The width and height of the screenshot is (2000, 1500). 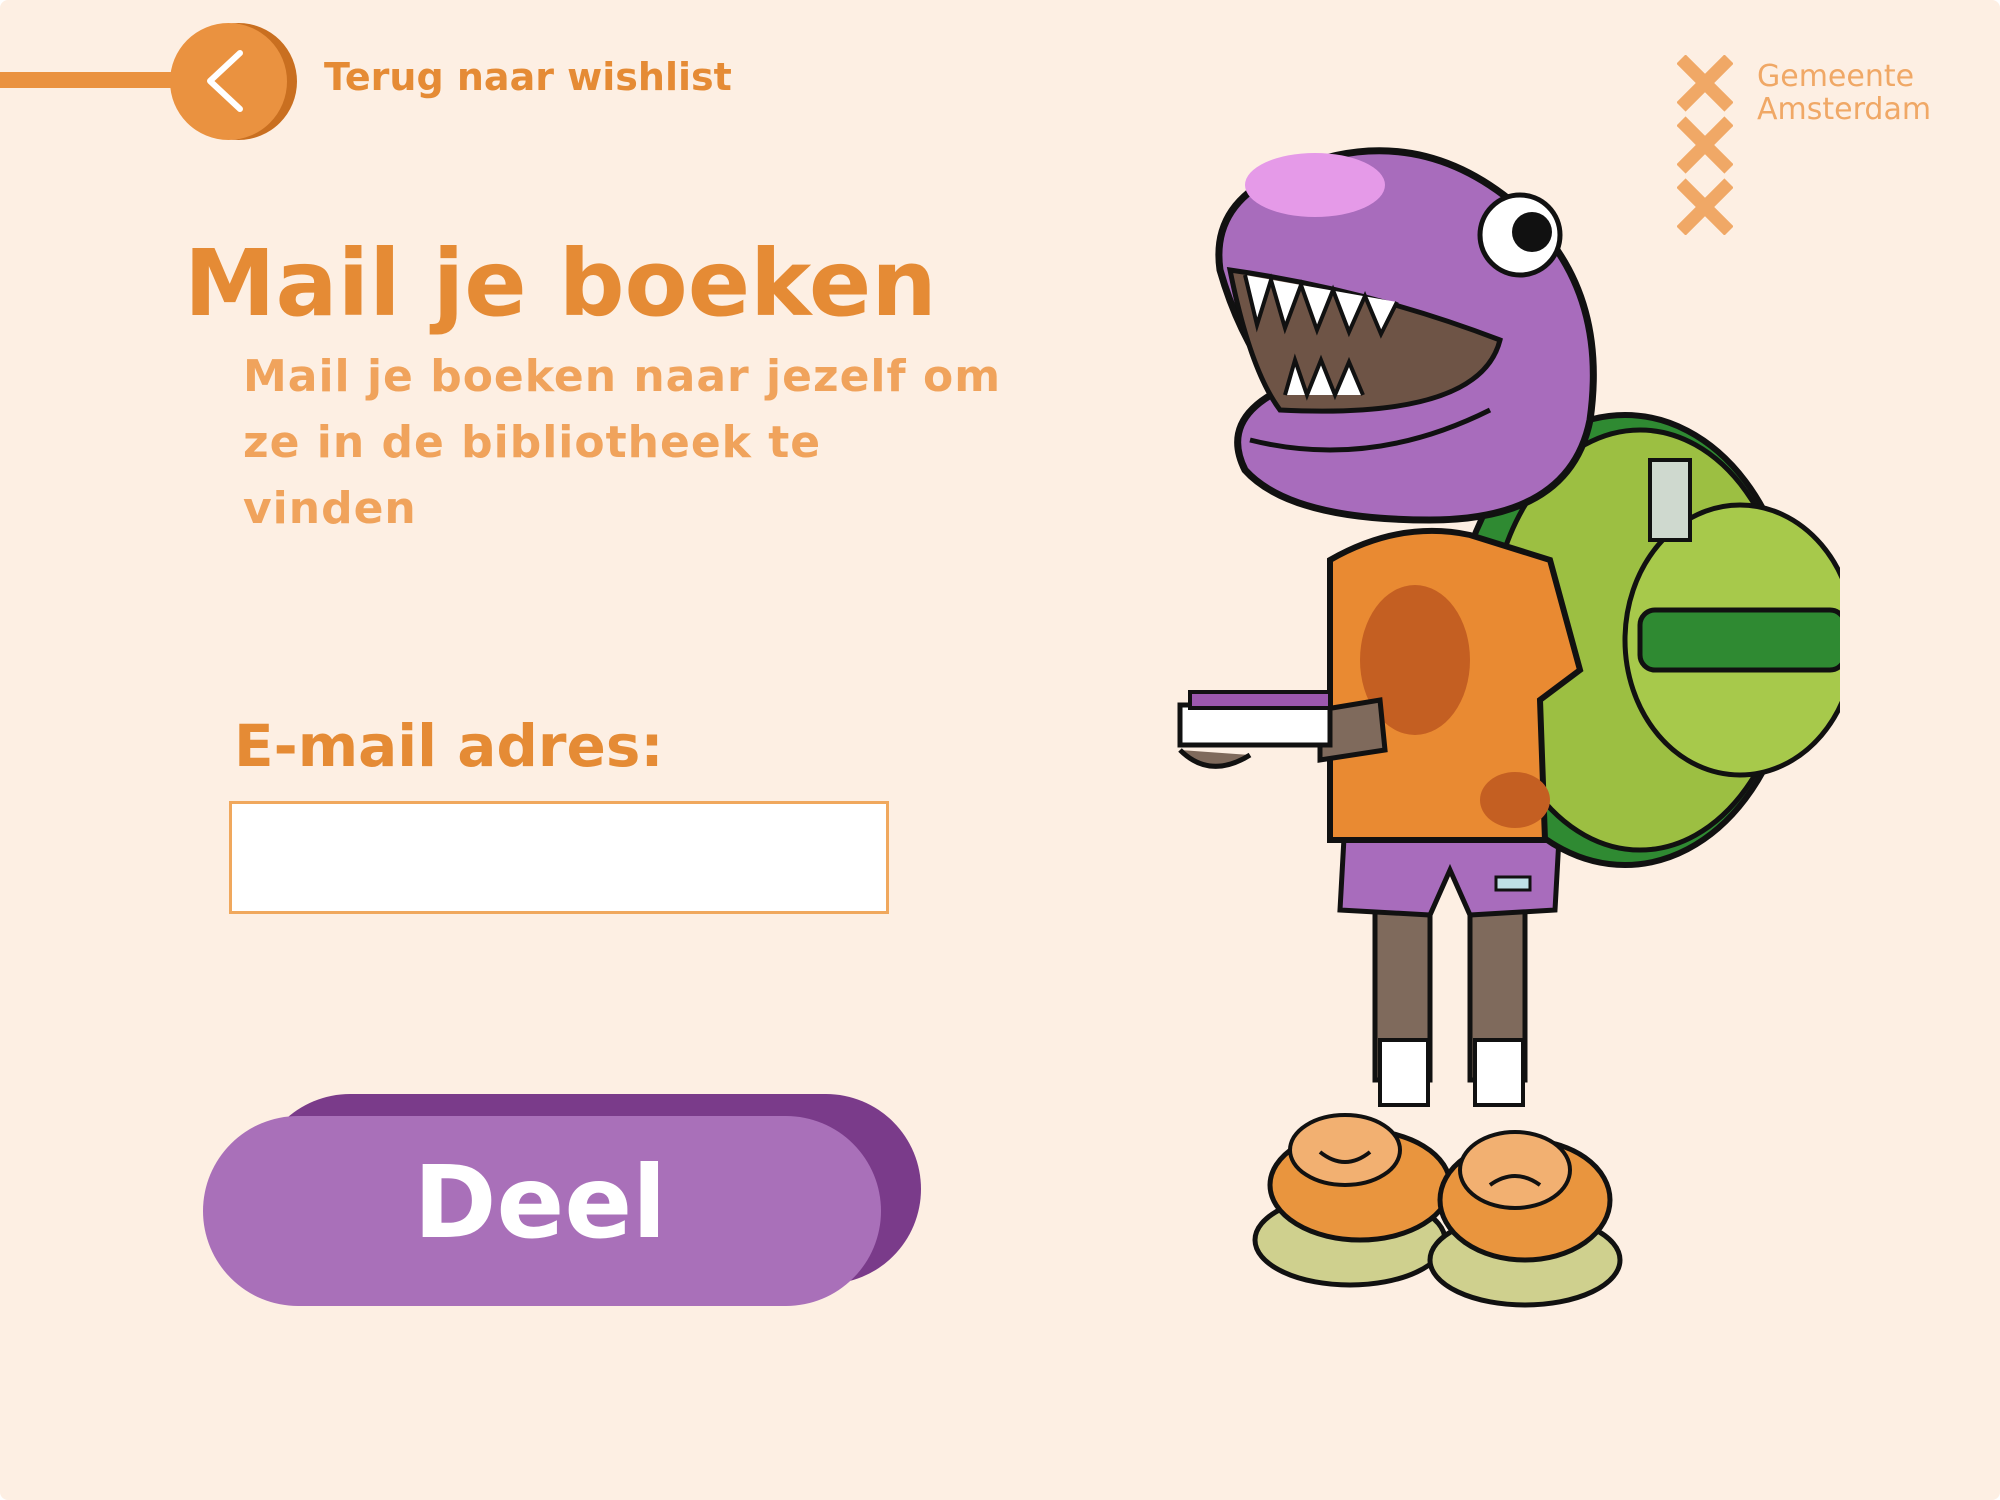 What do you see at coordinates (449, 746) in the screenshot?
I see `email-label: E-mail adres:` at bounding box center [449, 746].